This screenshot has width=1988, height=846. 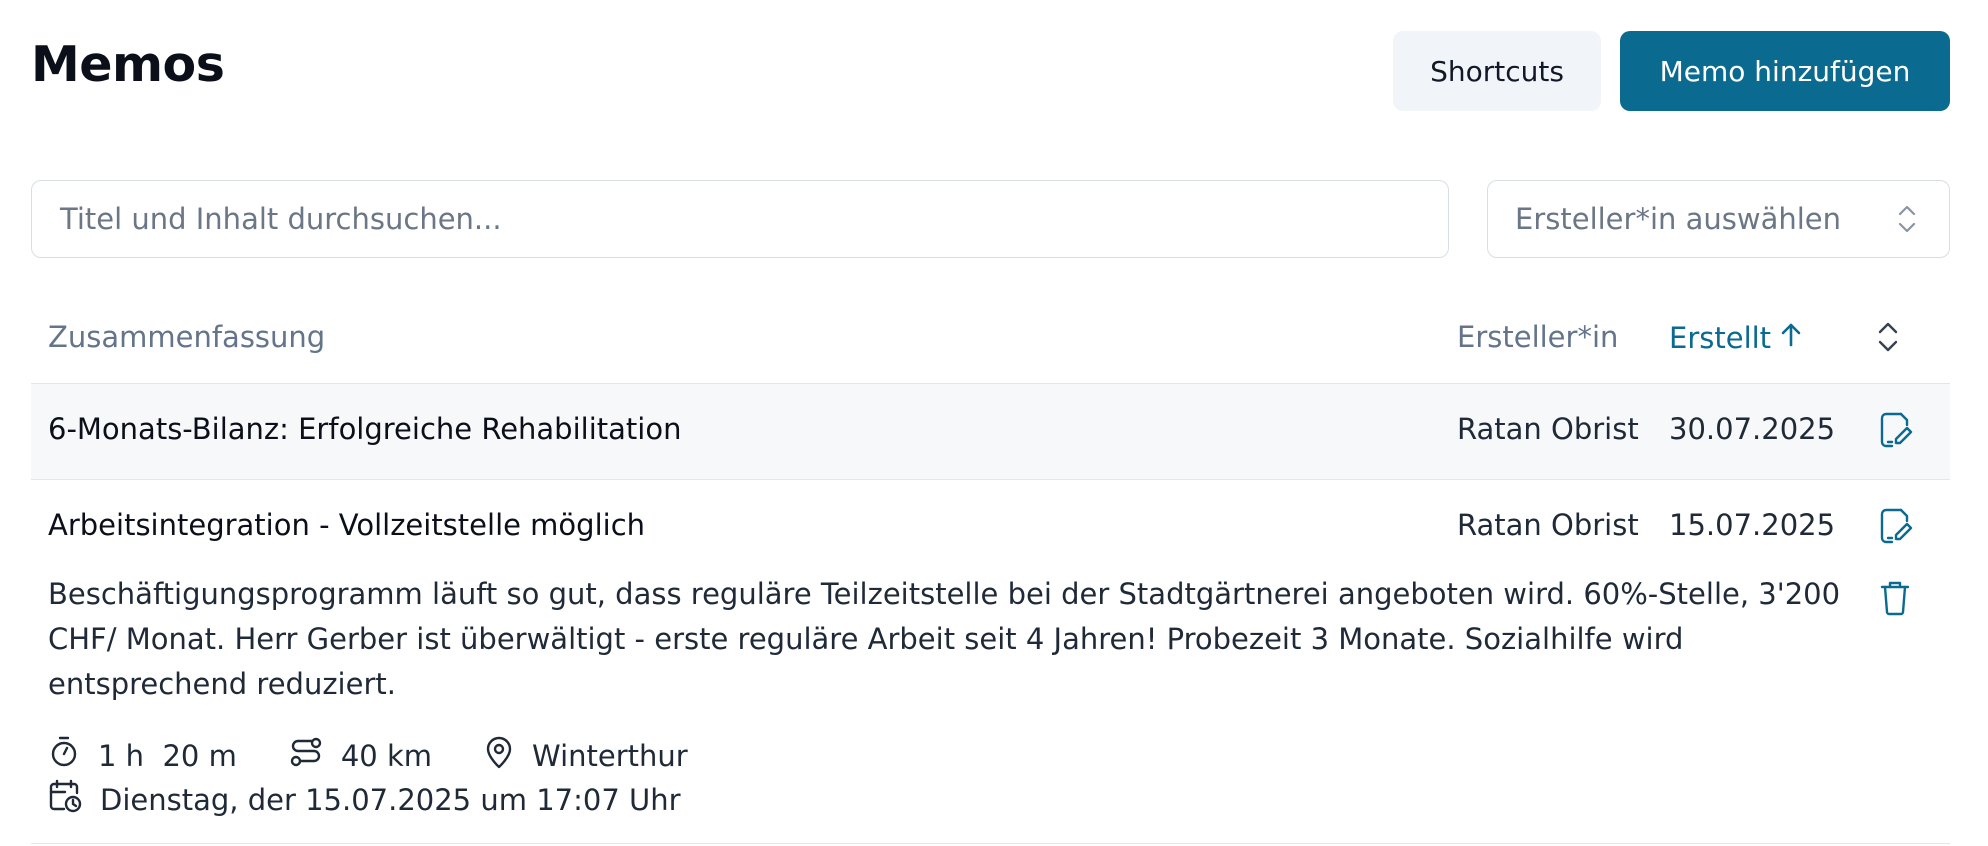 I want to click on arrow-up-icon, so click(x=1791, y=337).